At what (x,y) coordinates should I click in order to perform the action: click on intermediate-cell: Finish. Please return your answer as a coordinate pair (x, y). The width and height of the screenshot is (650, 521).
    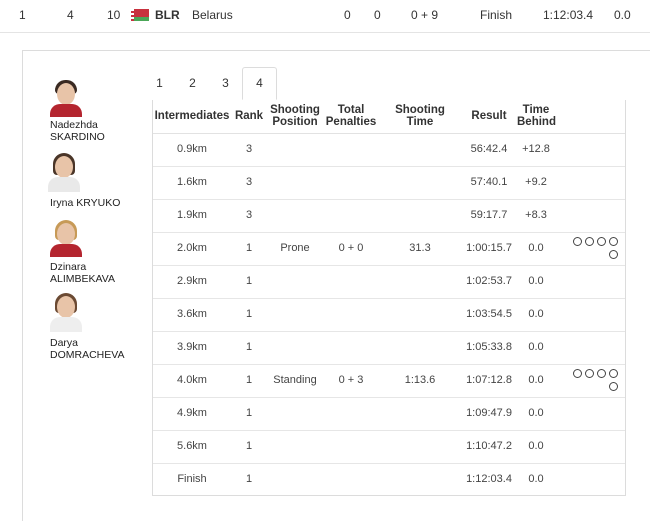
    Looking at the image, I should click on (192, 479).